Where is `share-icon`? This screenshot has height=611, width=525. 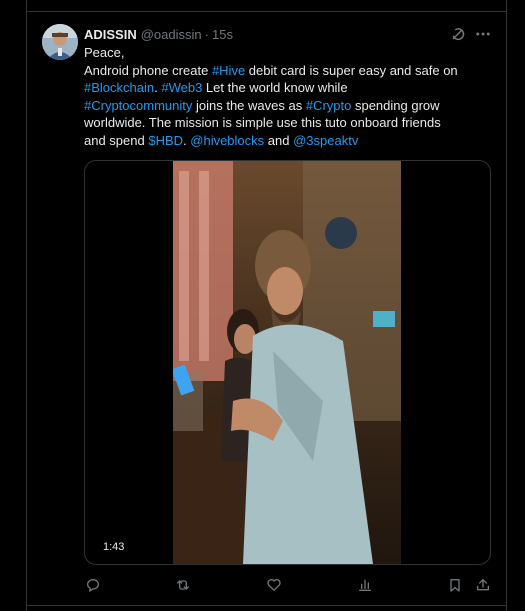
share-icon is located at coordinates (483, 585).